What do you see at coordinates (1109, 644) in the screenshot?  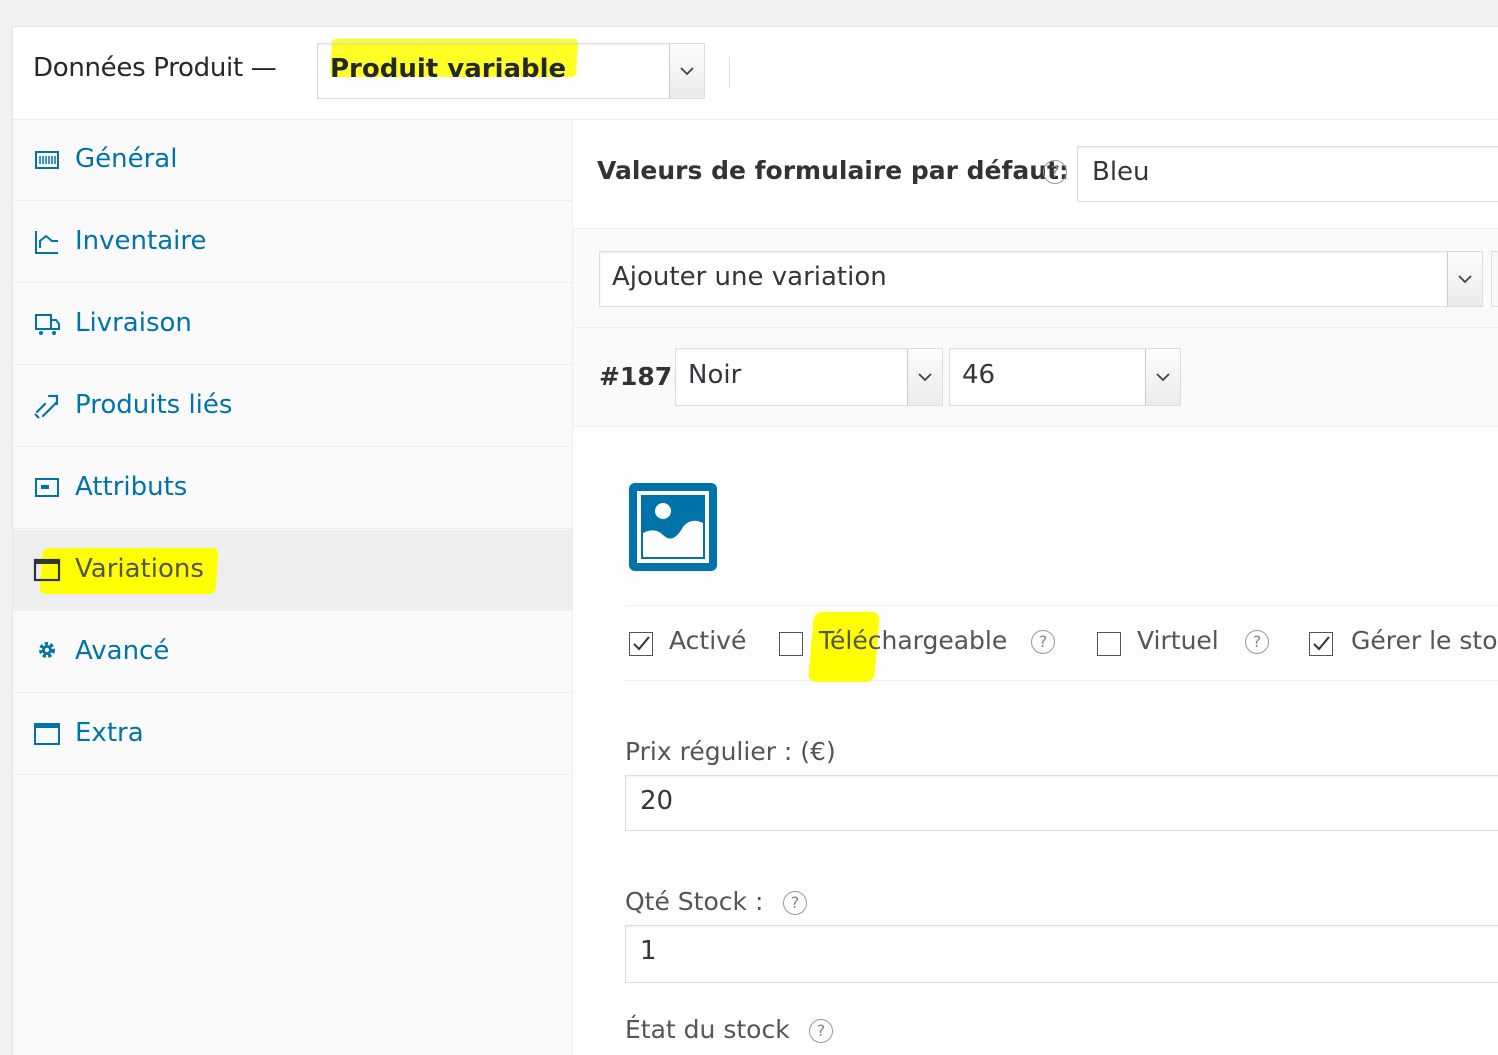 I see `virtual-checkbox` at bounding box center [1109, 644].